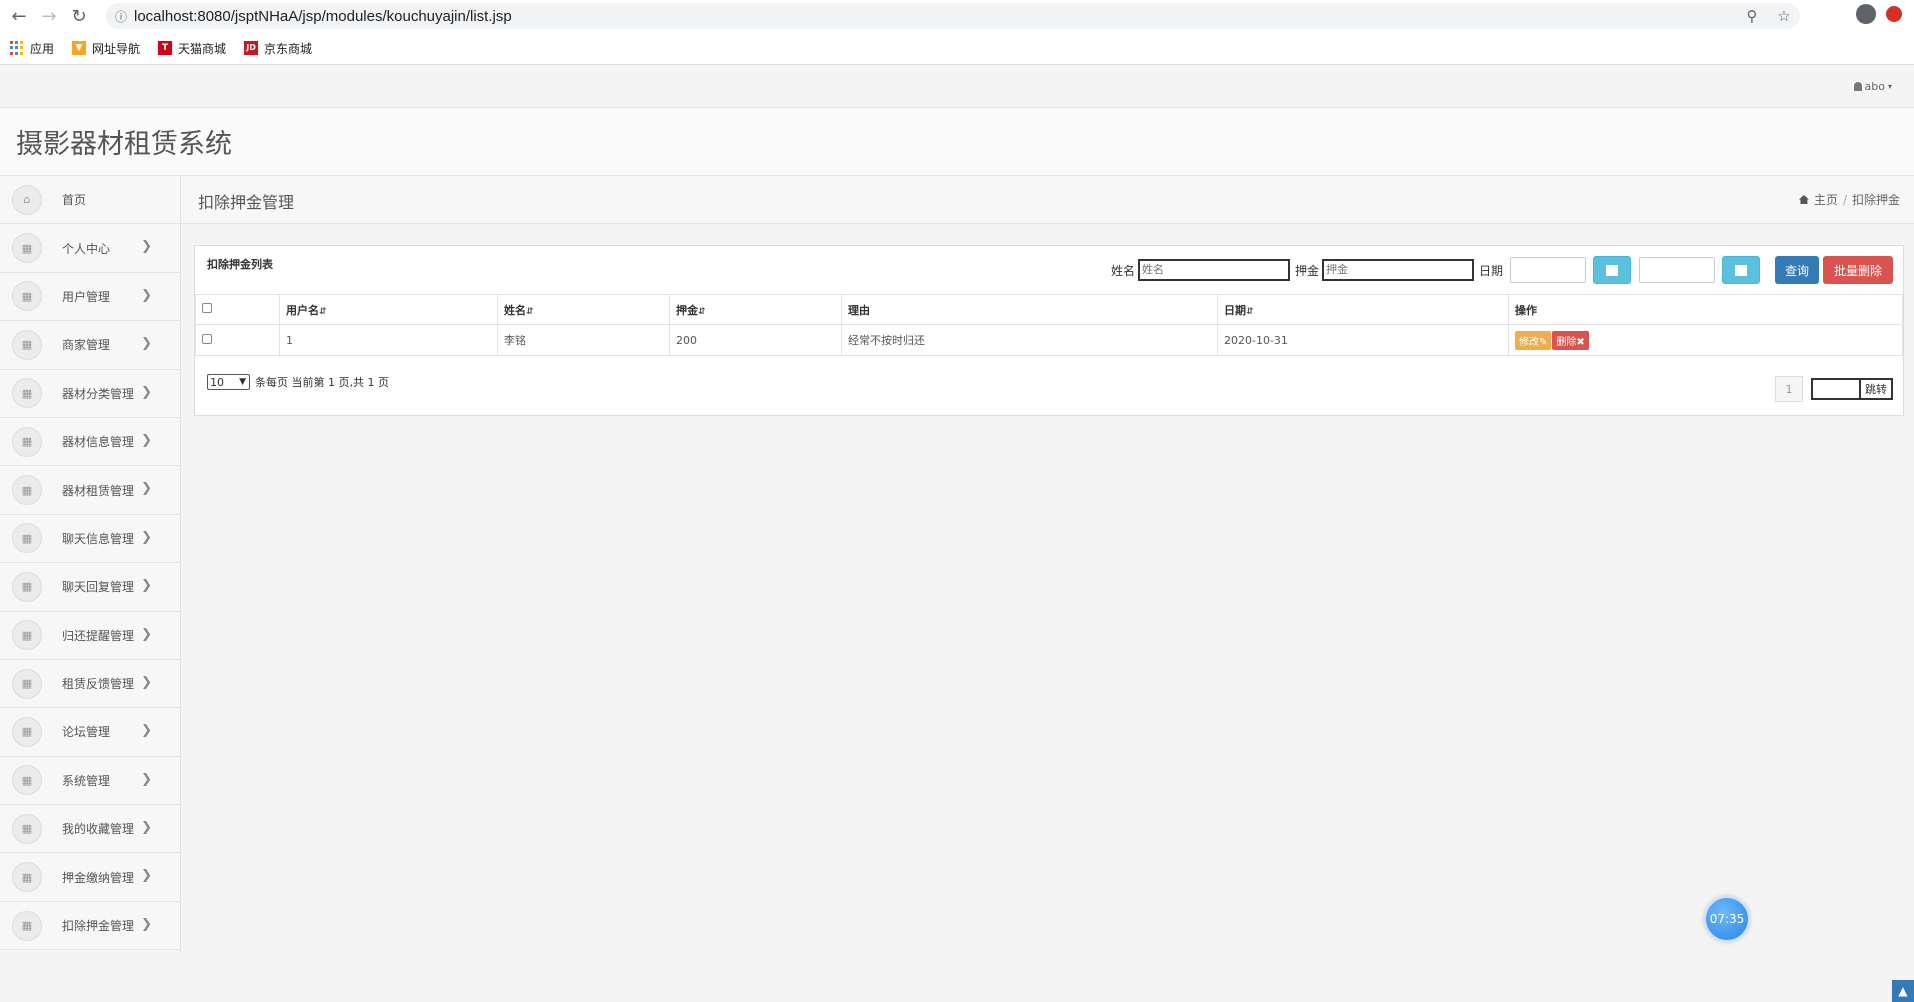 The height and width of the screenshot is (1002, 1914). Describe the element at coordinates (1612, 270) in the screenshot. I see `calendar-start-button` at that location.